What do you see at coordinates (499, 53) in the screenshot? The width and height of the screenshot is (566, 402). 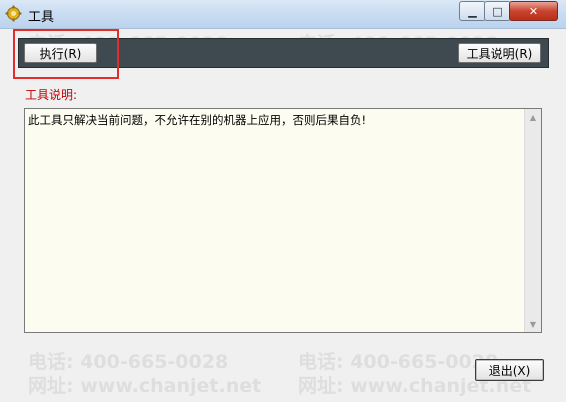 I see `tool-description-button: 工具说明(R)` at bounding box center [499, 53].